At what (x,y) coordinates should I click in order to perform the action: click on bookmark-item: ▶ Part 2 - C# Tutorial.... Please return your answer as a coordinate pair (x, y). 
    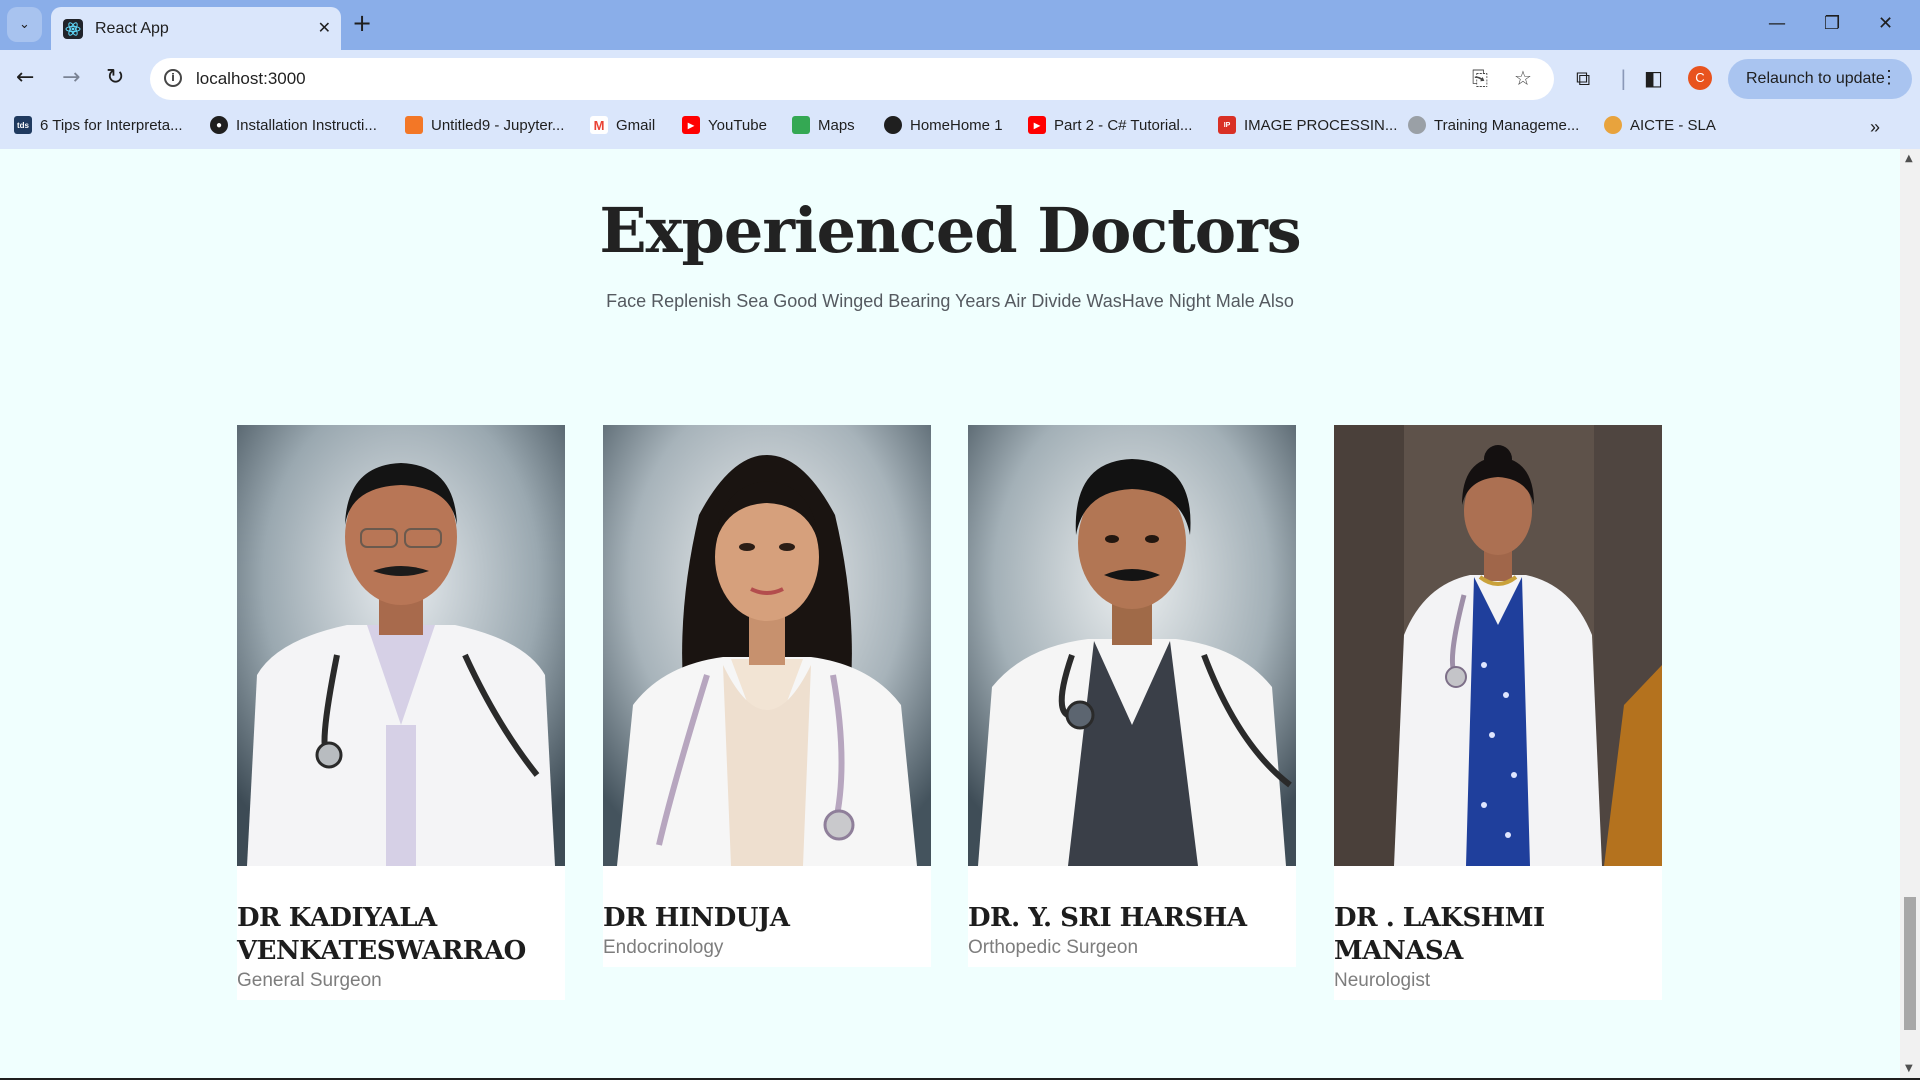
    Looking at the image, I should click on (1110, 125).